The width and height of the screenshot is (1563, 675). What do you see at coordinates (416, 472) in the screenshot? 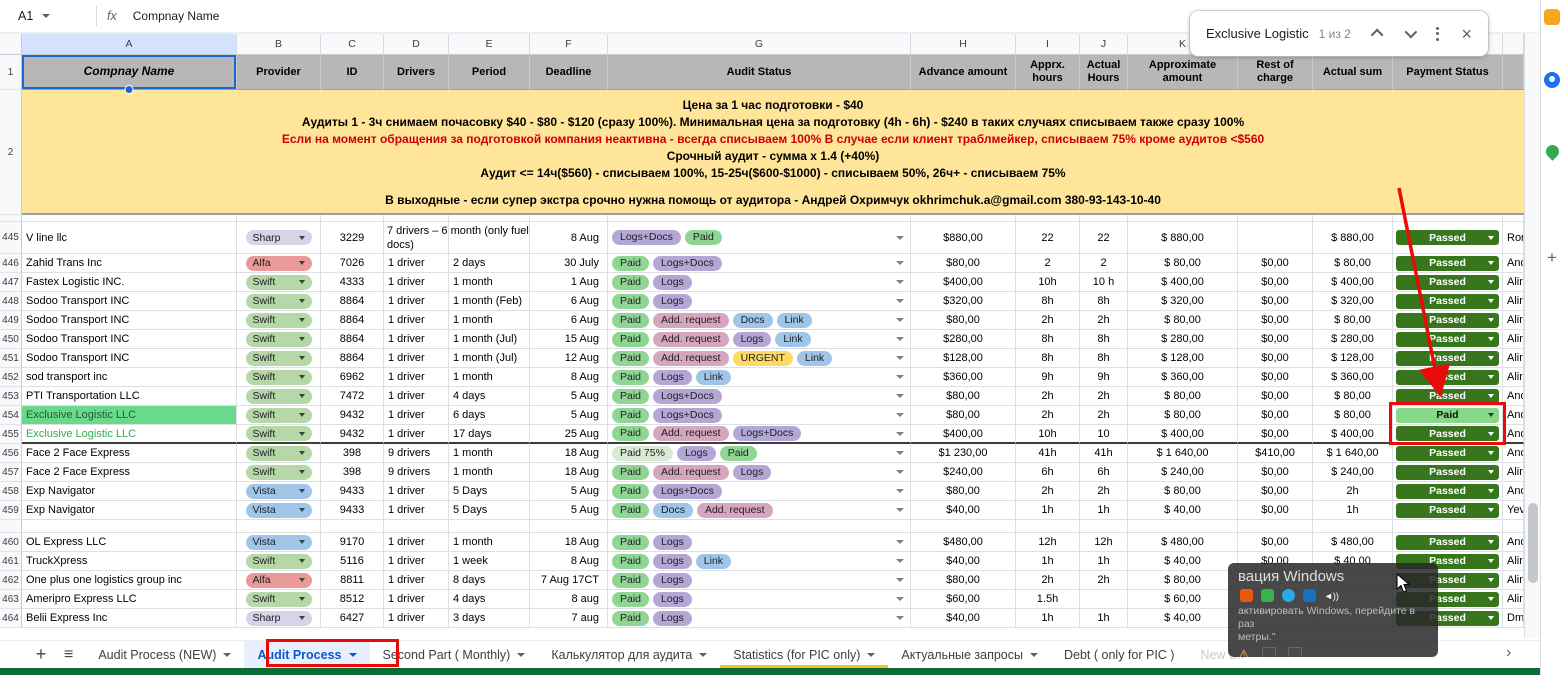
I see `cell-drivers: 9 drivers` at bounding box center [416, 472].